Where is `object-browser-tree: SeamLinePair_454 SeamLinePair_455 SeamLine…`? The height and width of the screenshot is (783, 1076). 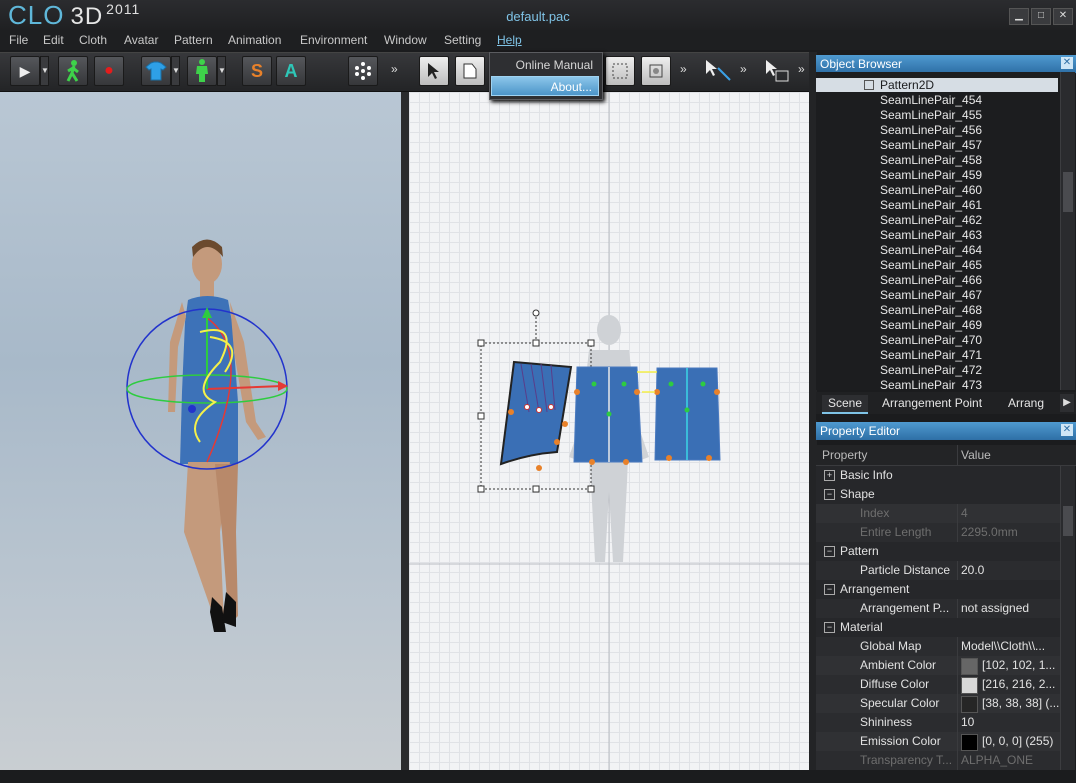 object-browser-tree: SeamLinePair_454 SeamLinePair_455 SeamLine… is located at coordinates (938, 231).